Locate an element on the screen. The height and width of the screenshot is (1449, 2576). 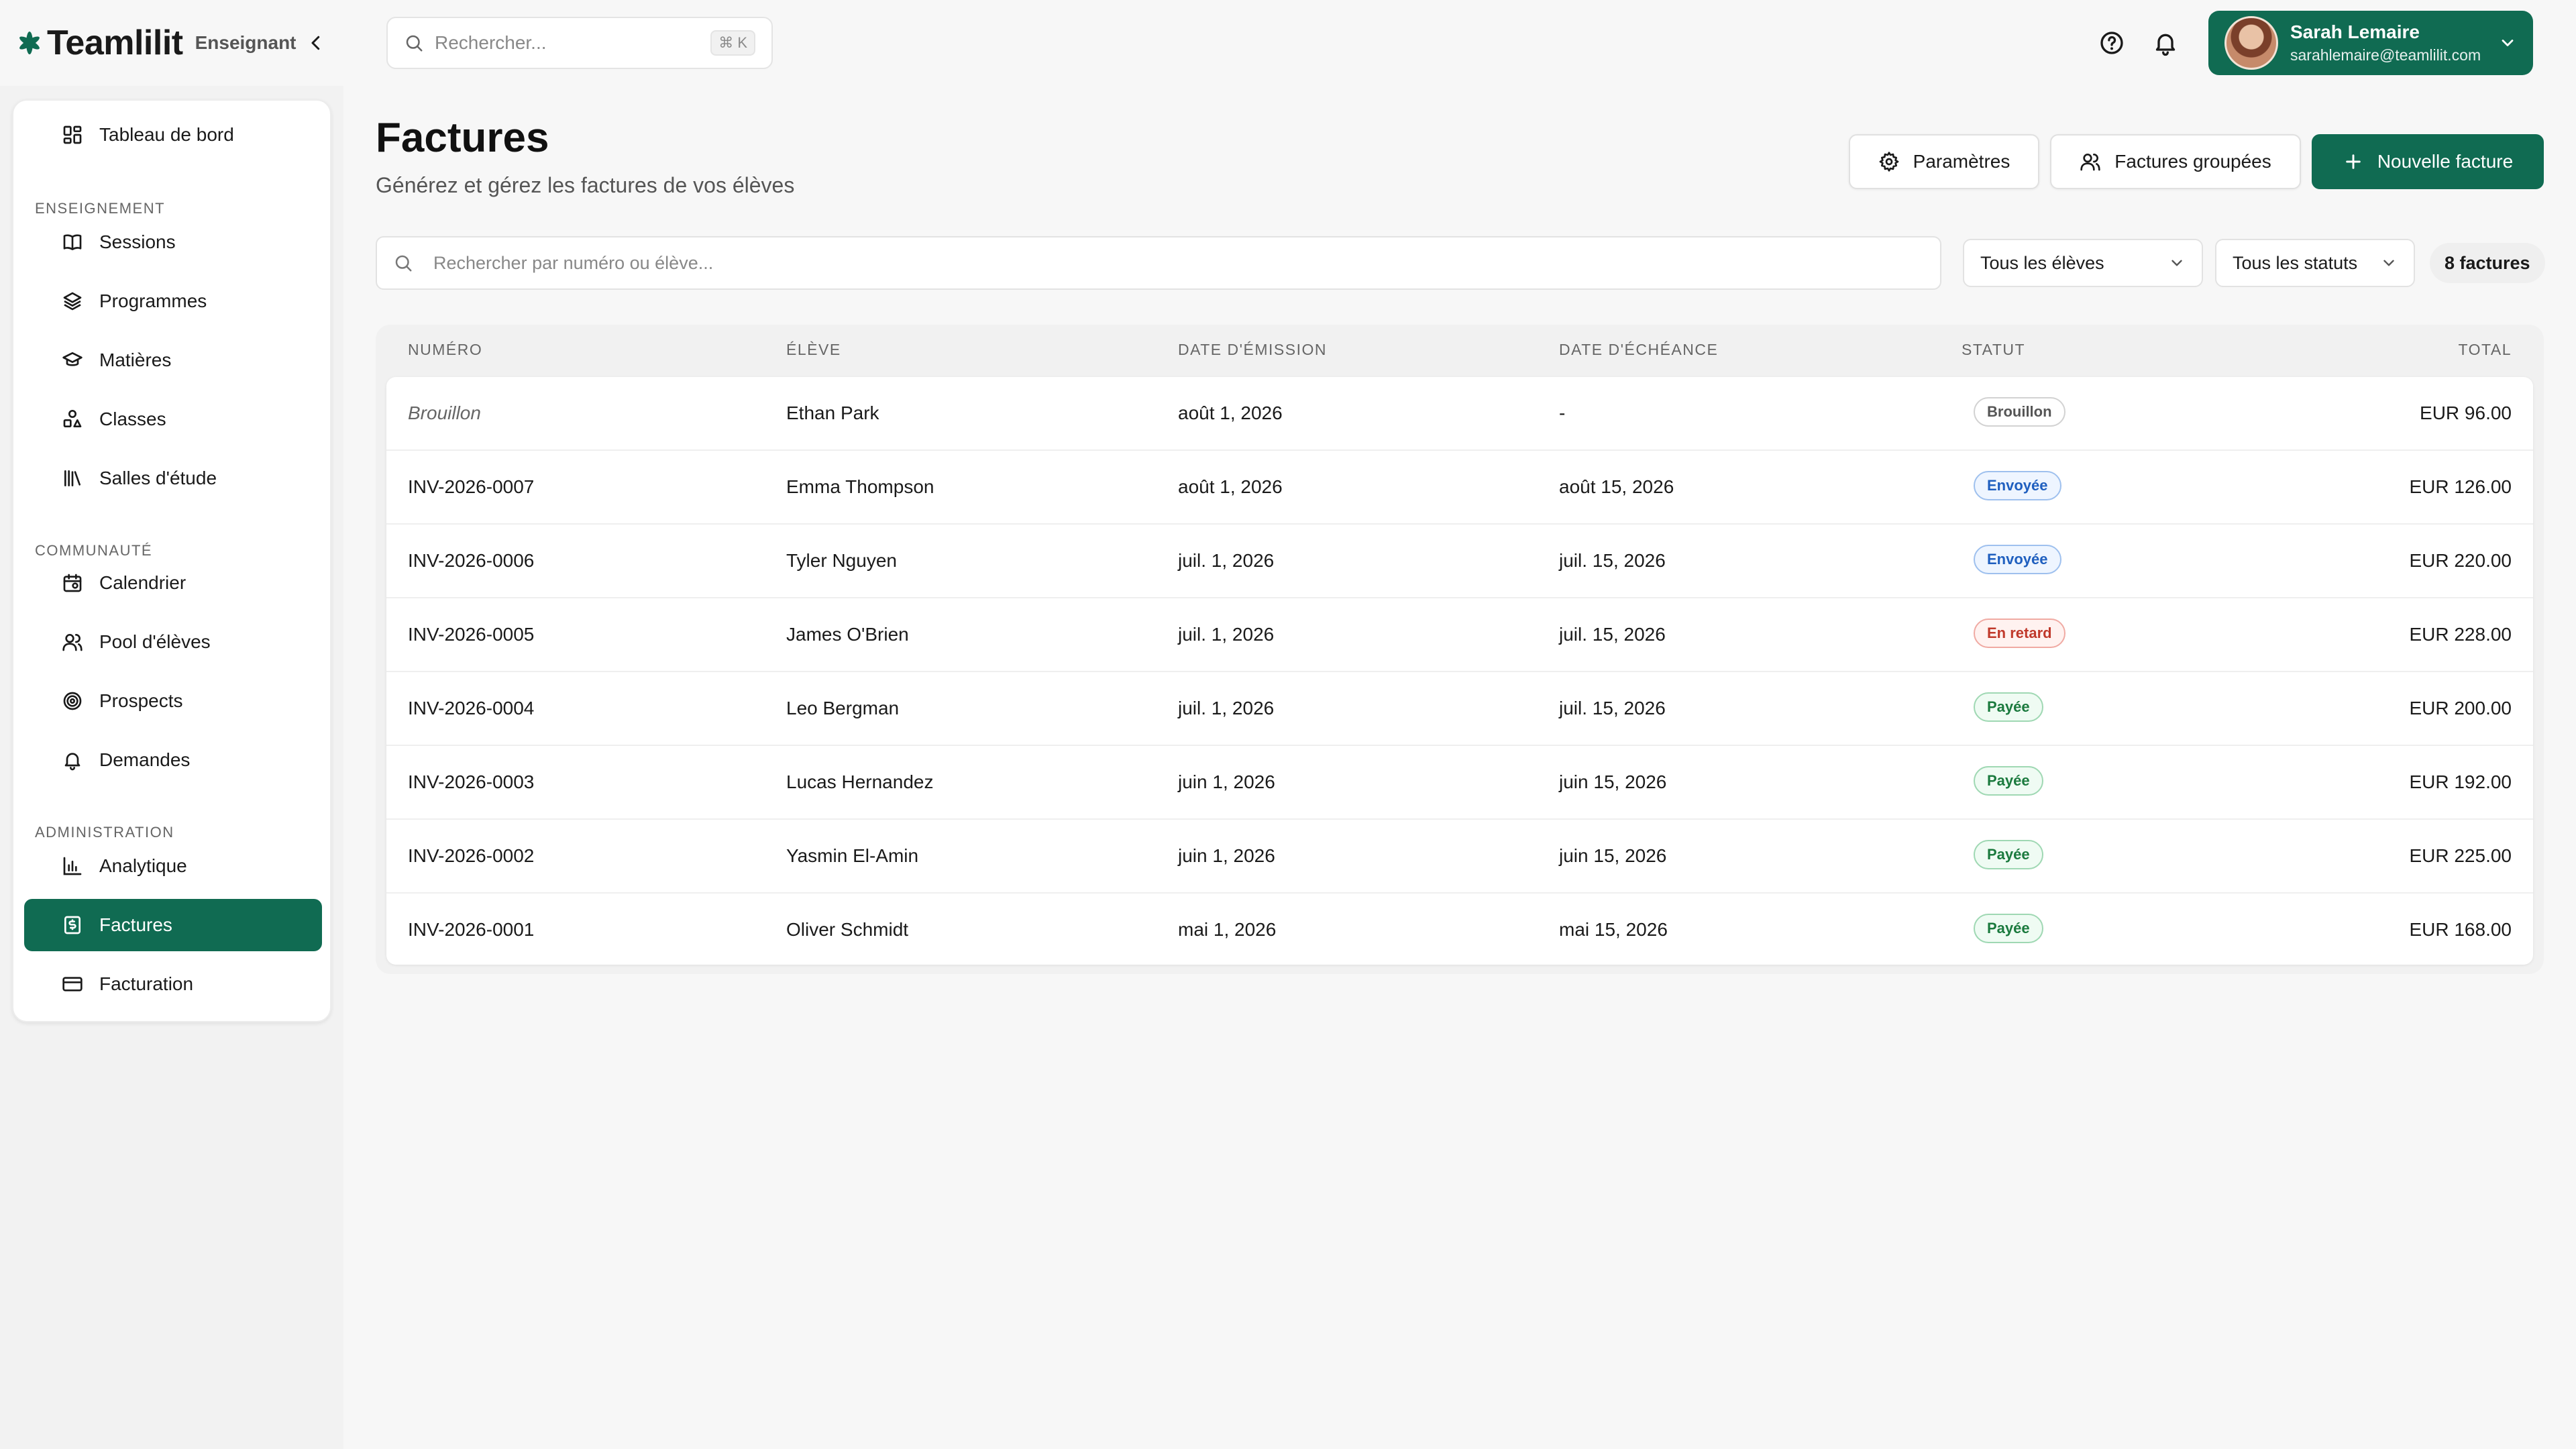
gear-icon is located at coordinates (1889, 162).